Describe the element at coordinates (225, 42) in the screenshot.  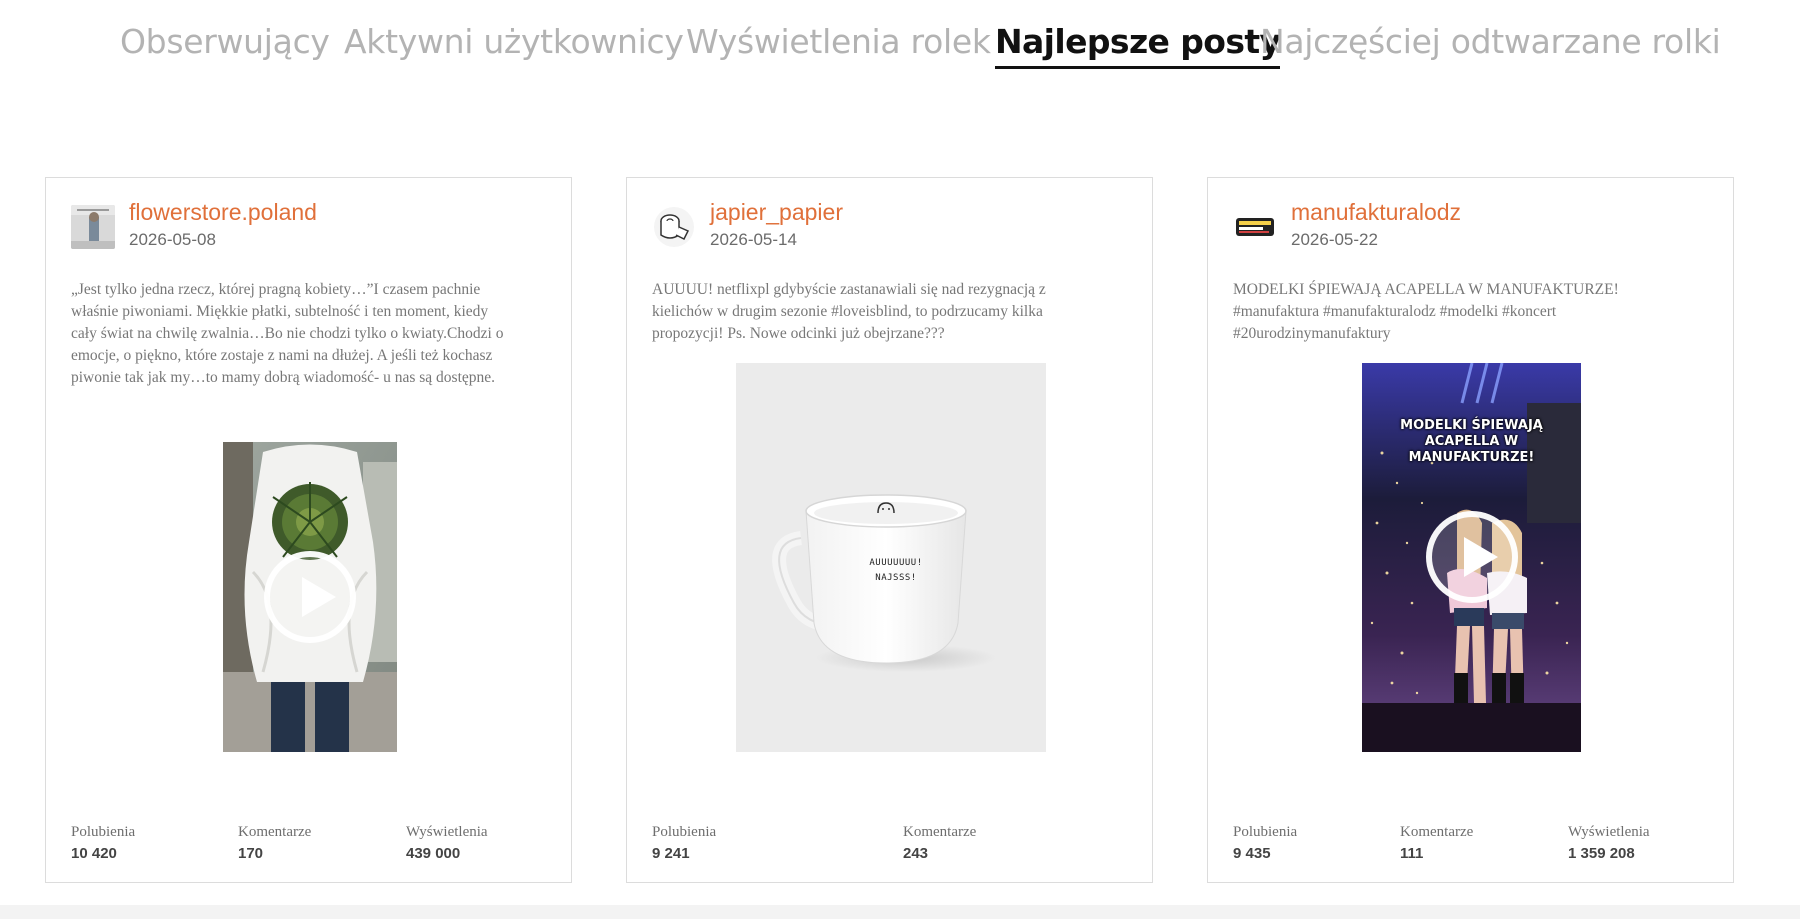
I see `tab-obserwujacy: Obserwujący` at that location.